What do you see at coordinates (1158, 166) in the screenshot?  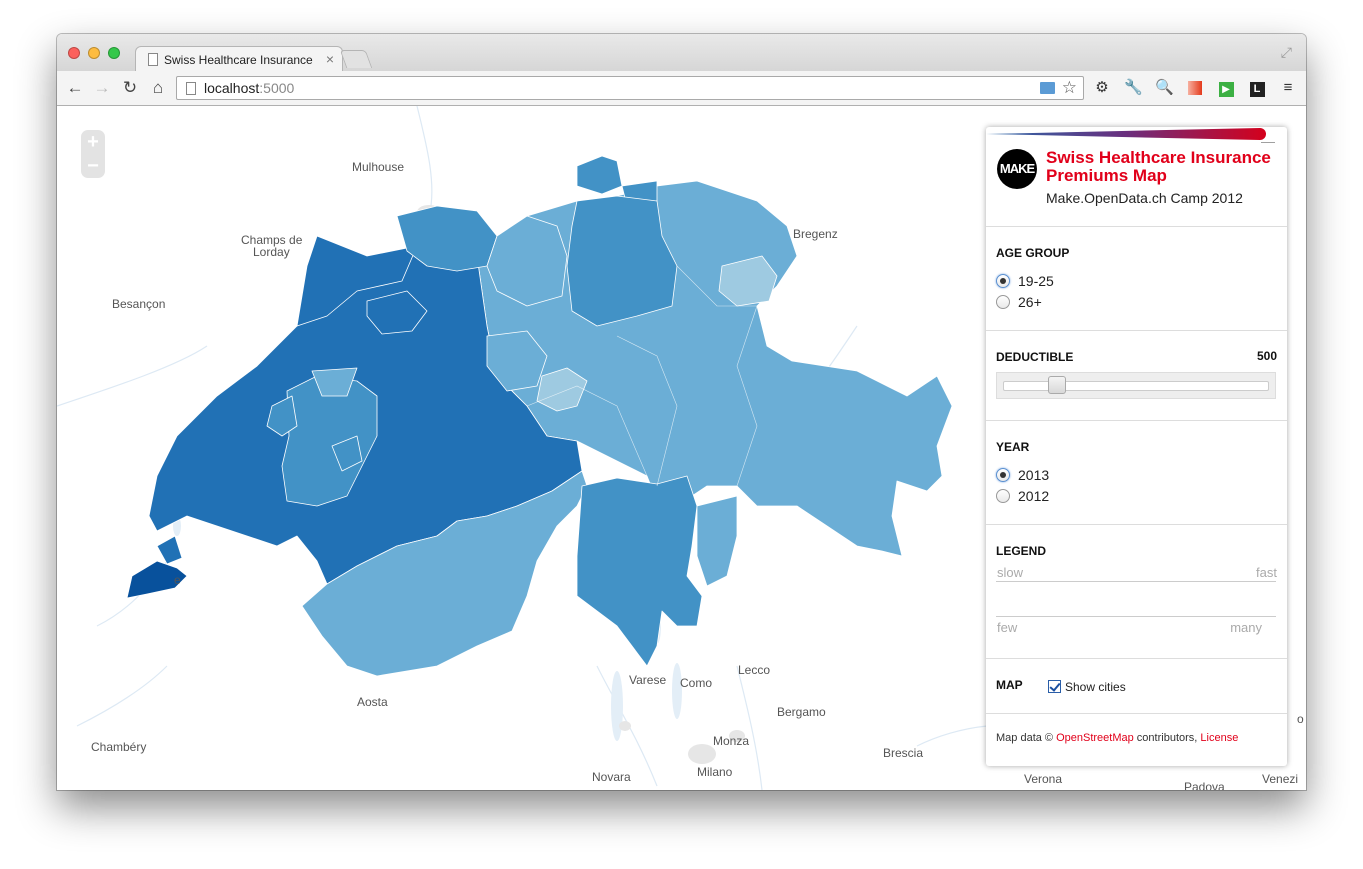 I see `panel-title: Swiss Healthcare Insurance Premiums Map` at bounding box center [1158, 166].